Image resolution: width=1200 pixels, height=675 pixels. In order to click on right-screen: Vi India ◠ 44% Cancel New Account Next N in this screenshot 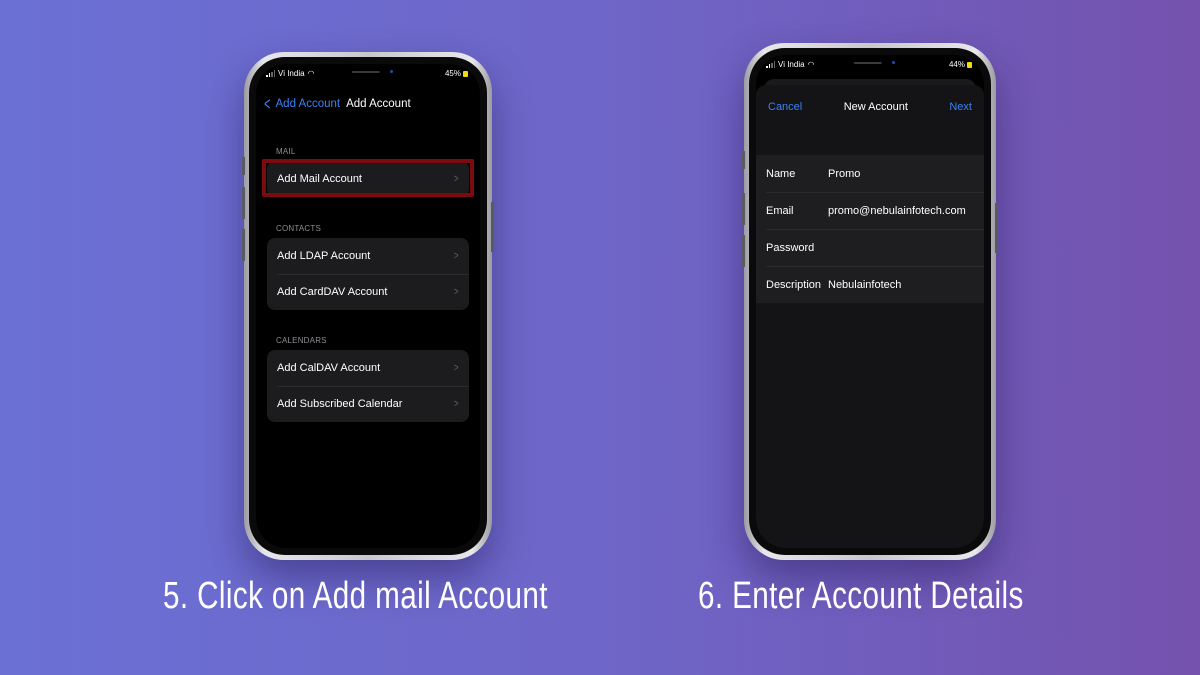, I will do `click(870, 301)`.